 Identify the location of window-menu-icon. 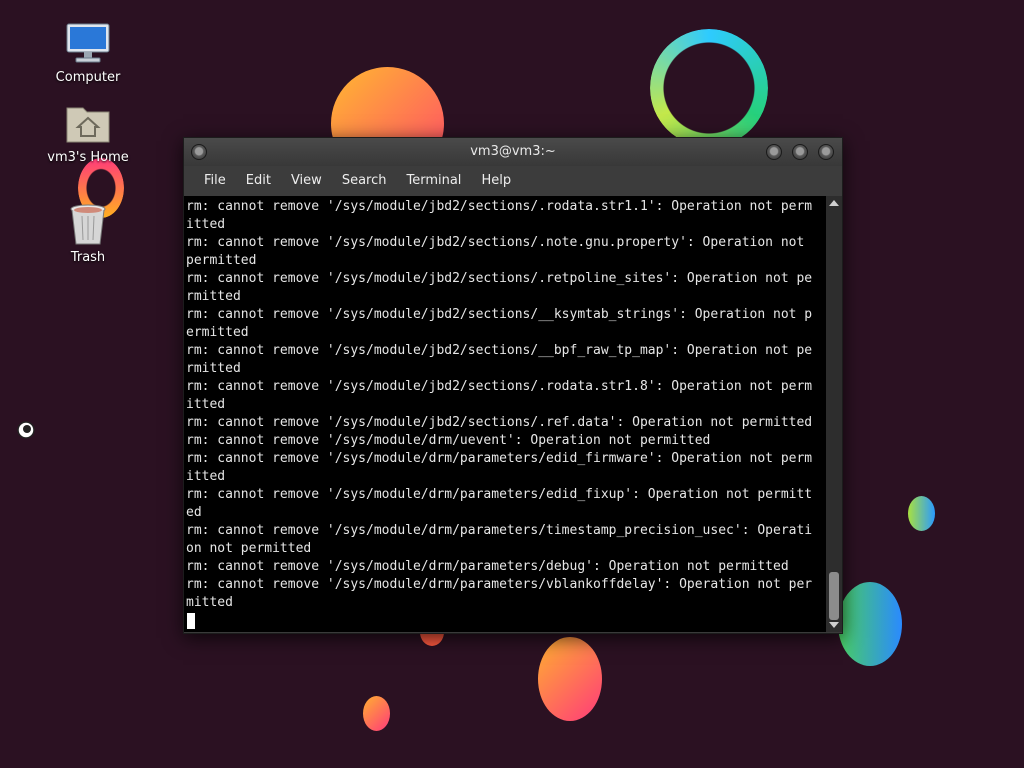
(199, 152).